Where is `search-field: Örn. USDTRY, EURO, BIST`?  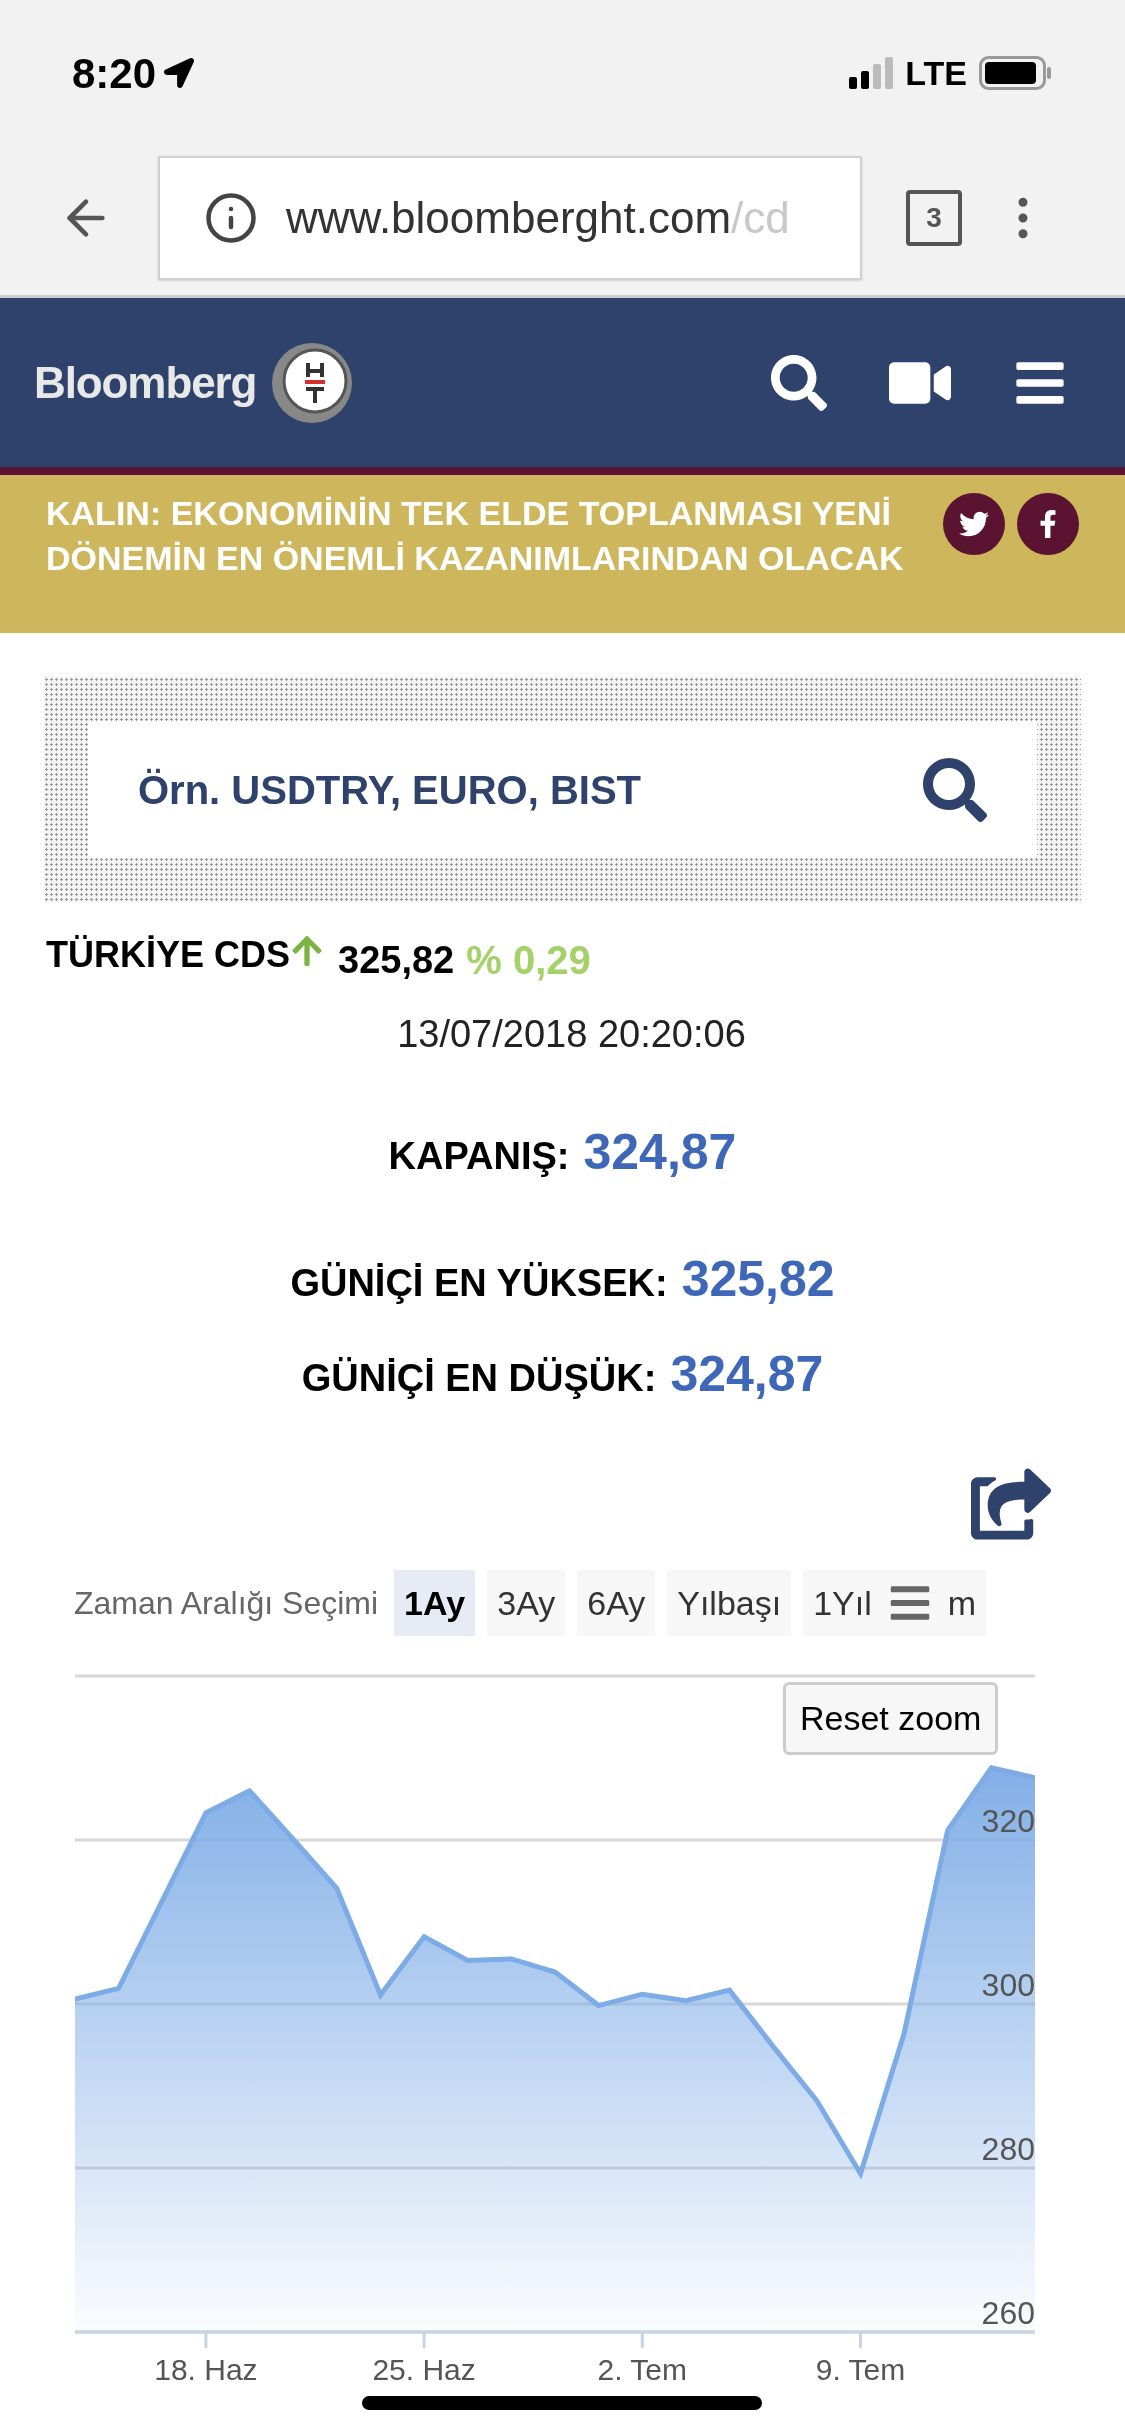 search-field: Örn. USDTRY, EURO, BIST is located at coordinates (562, 789).